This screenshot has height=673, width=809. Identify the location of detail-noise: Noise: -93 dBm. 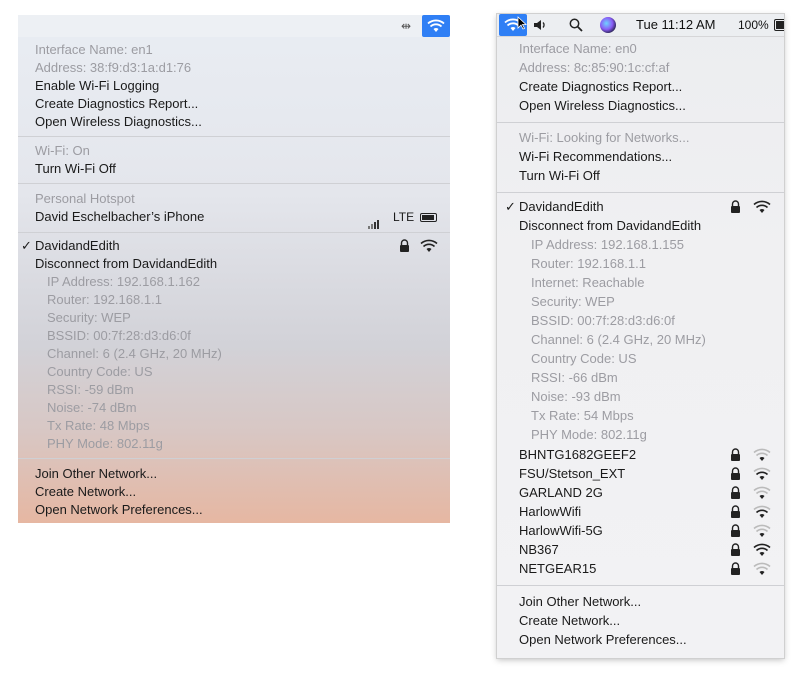
(576, 396).